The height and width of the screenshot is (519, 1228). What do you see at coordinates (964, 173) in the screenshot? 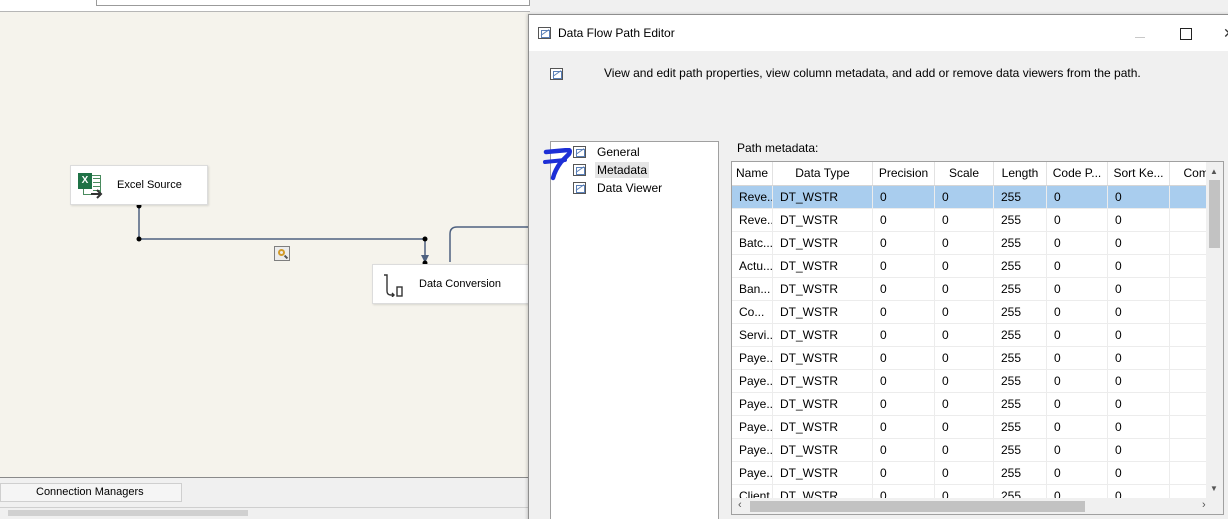
I see `column-header-scale: Scale` at bounding box center [964, 173].